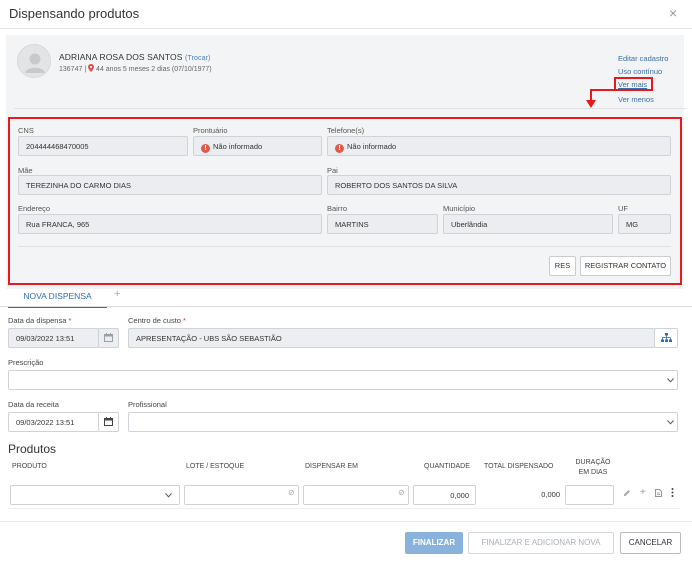 The height and width of the screenshot is (563, 692). Describe the element at coordinates (26, 362) in the screenshot. I see `prescricao-label: Prescrição` at that location.